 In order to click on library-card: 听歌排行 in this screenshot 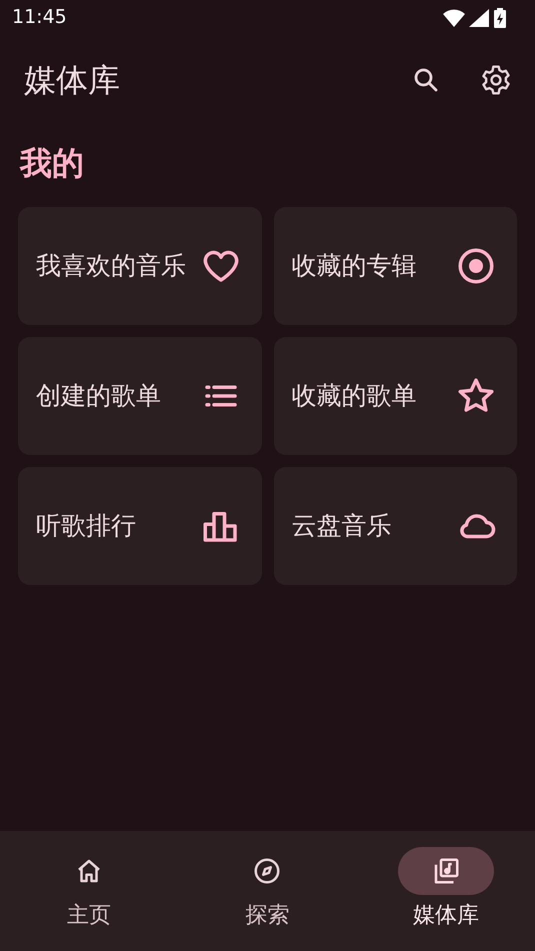, I will do `click(140, 526)`.